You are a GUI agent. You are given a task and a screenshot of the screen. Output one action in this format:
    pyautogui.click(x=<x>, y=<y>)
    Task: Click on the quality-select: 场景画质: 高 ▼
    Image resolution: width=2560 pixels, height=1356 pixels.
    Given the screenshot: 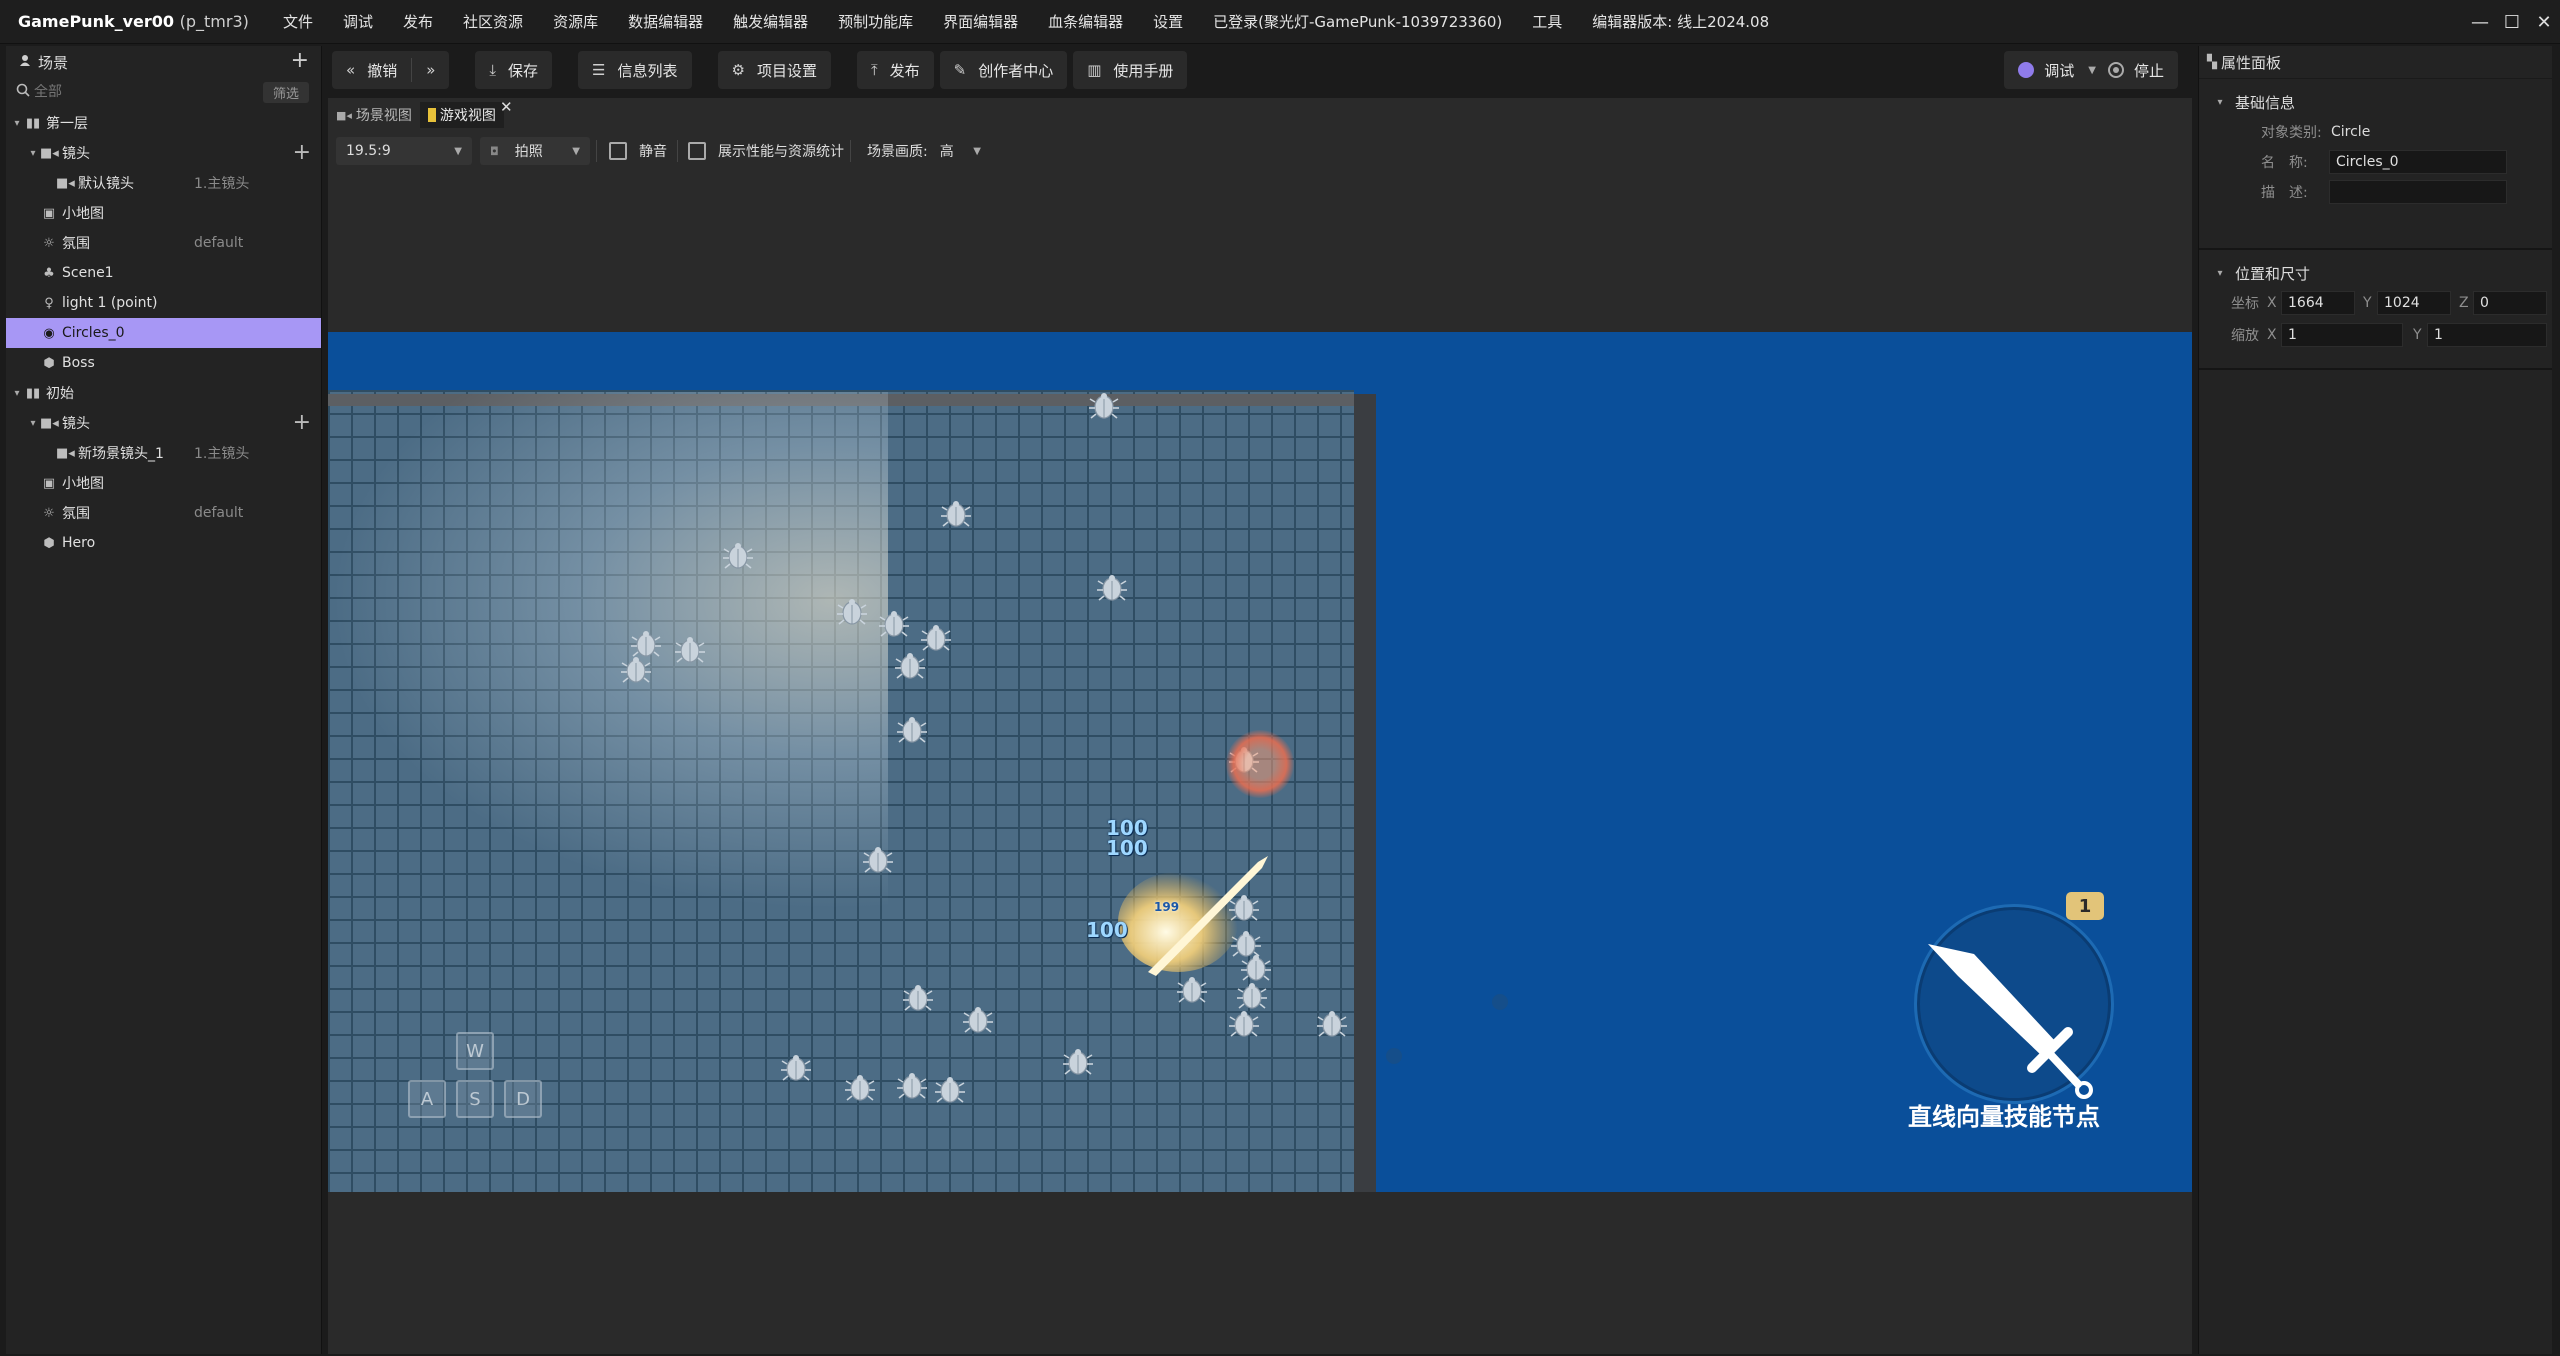 What is the action you would take?
    pyautogui.click(x=924, y=151)
    